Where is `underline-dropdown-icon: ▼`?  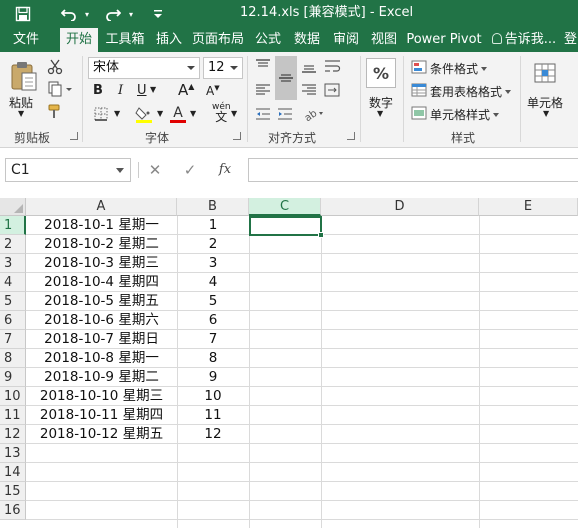 underline-dropdown-icon: ▼ is located at coordinates (153, 89).